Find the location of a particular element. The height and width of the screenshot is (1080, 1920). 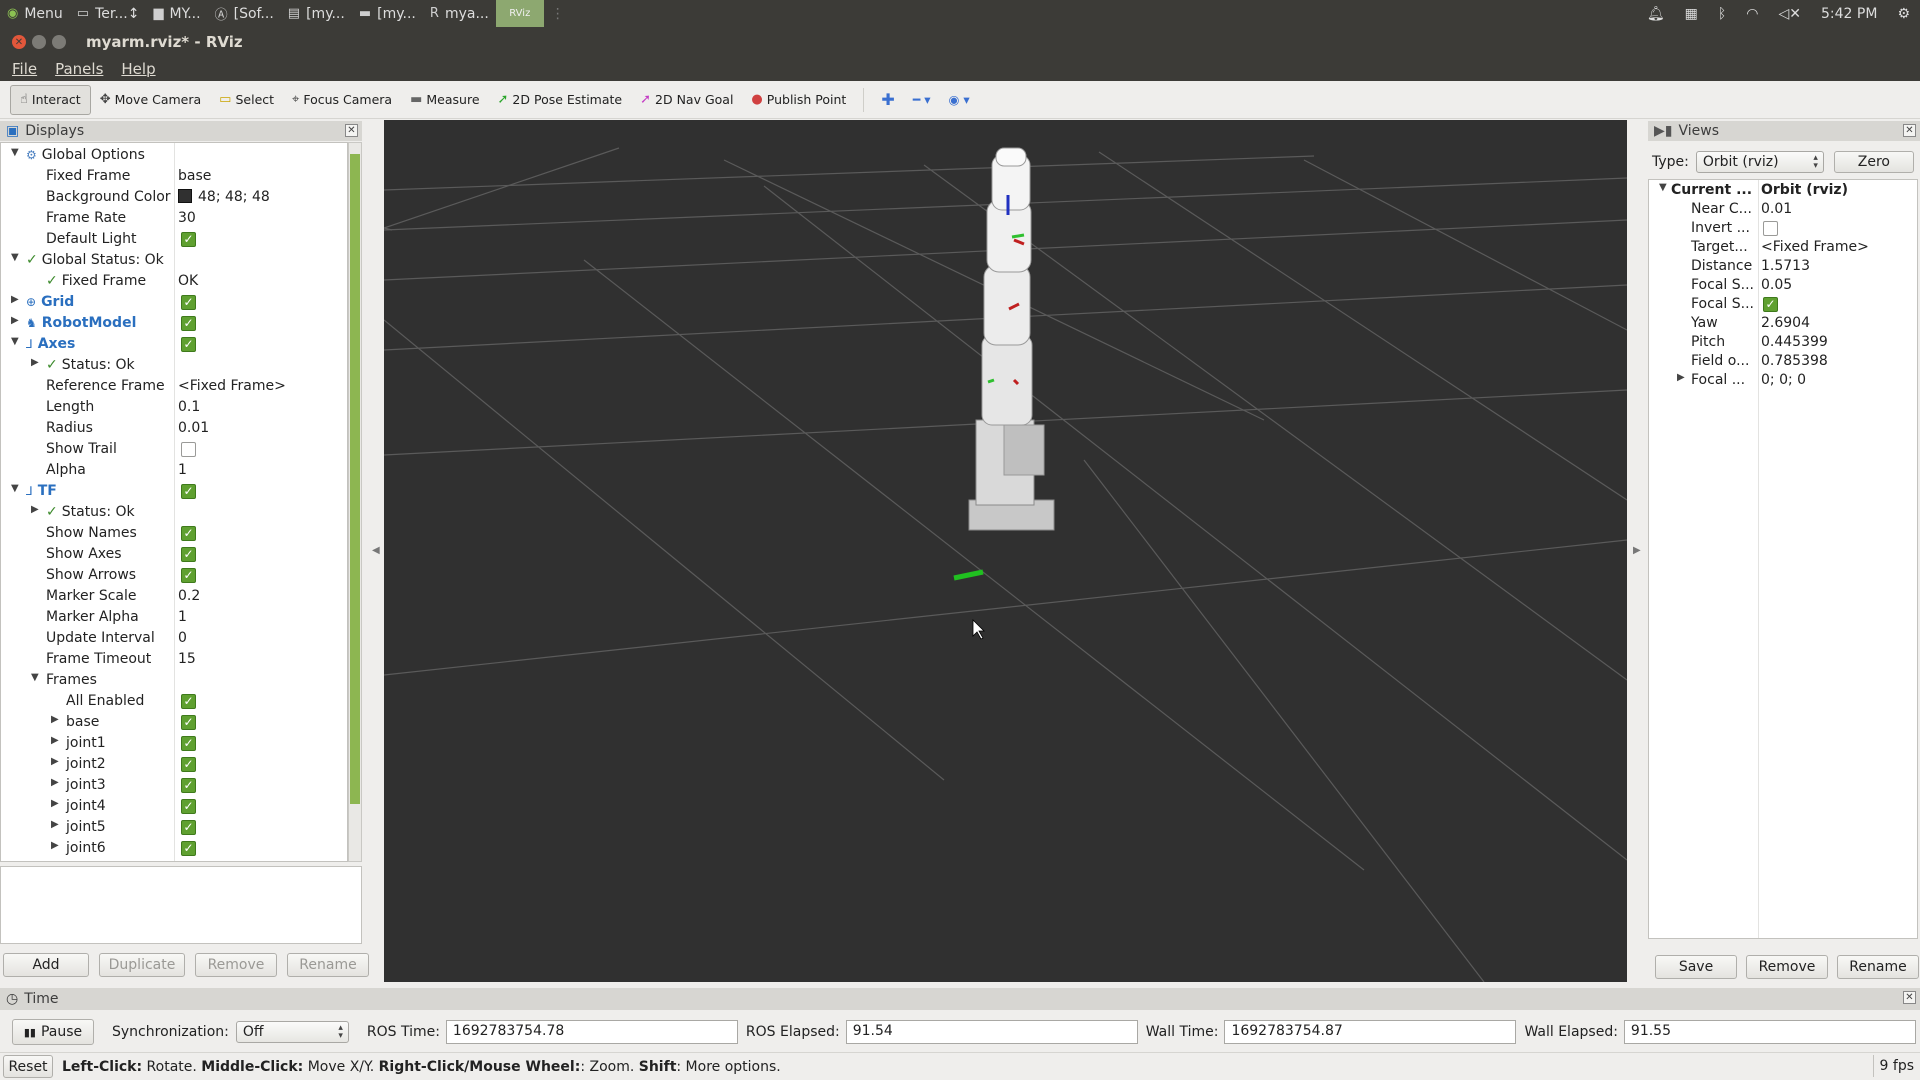

view-property-value: 0; 0; 0 is located at coordinates (1783, 380).